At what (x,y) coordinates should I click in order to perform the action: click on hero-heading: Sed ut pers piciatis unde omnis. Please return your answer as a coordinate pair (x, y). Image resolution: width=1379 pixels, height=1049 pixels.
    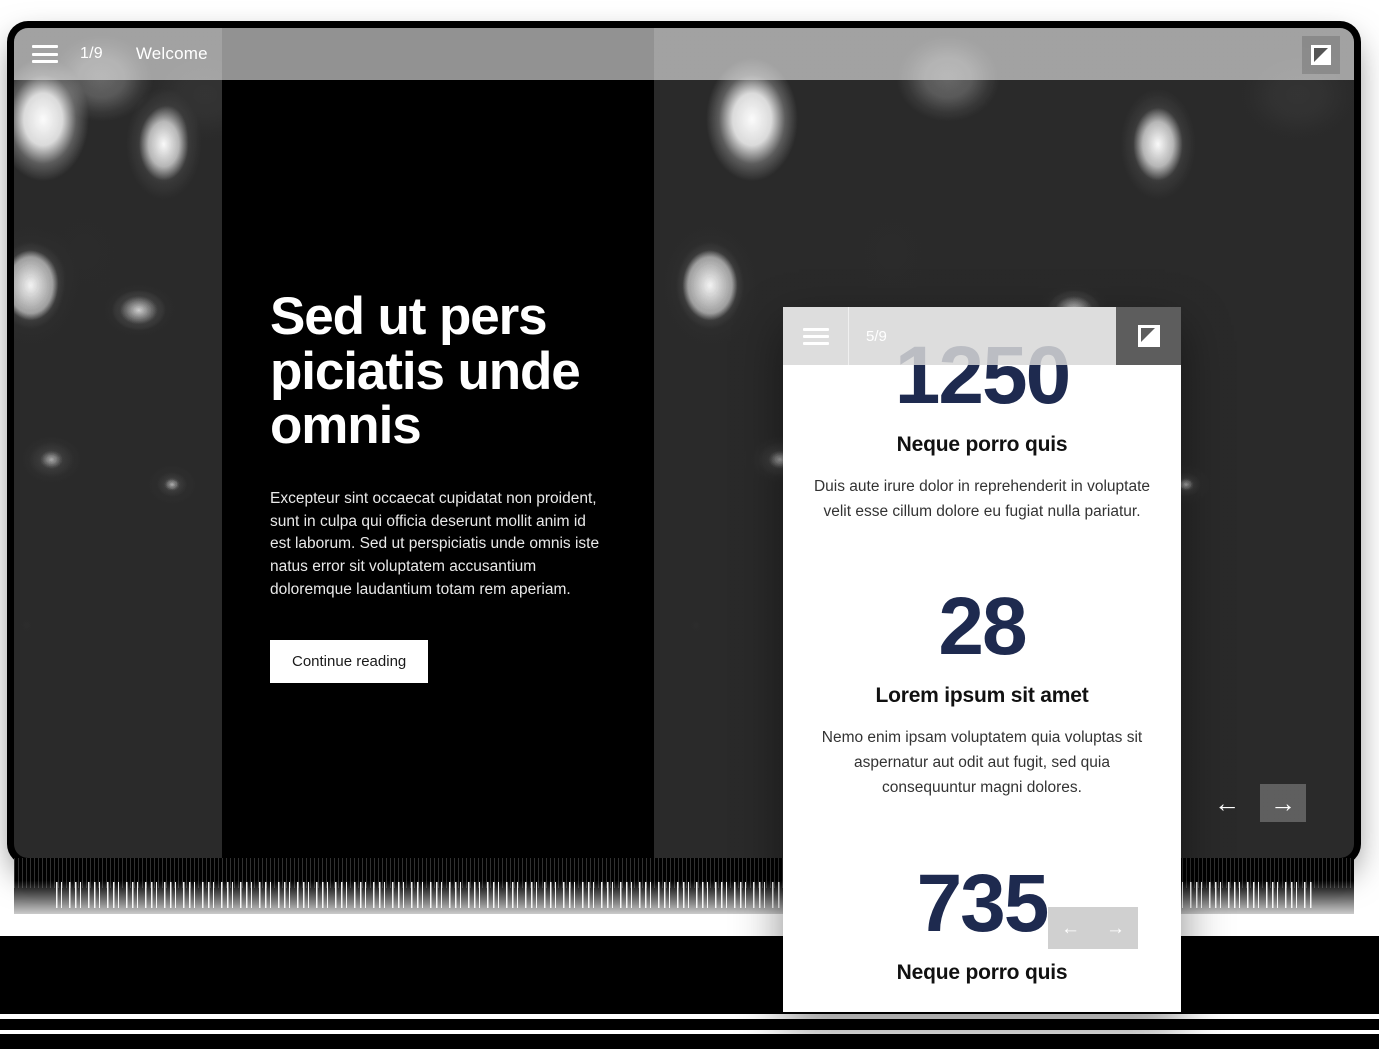
    Looking at the image, I should click on (425, 371).